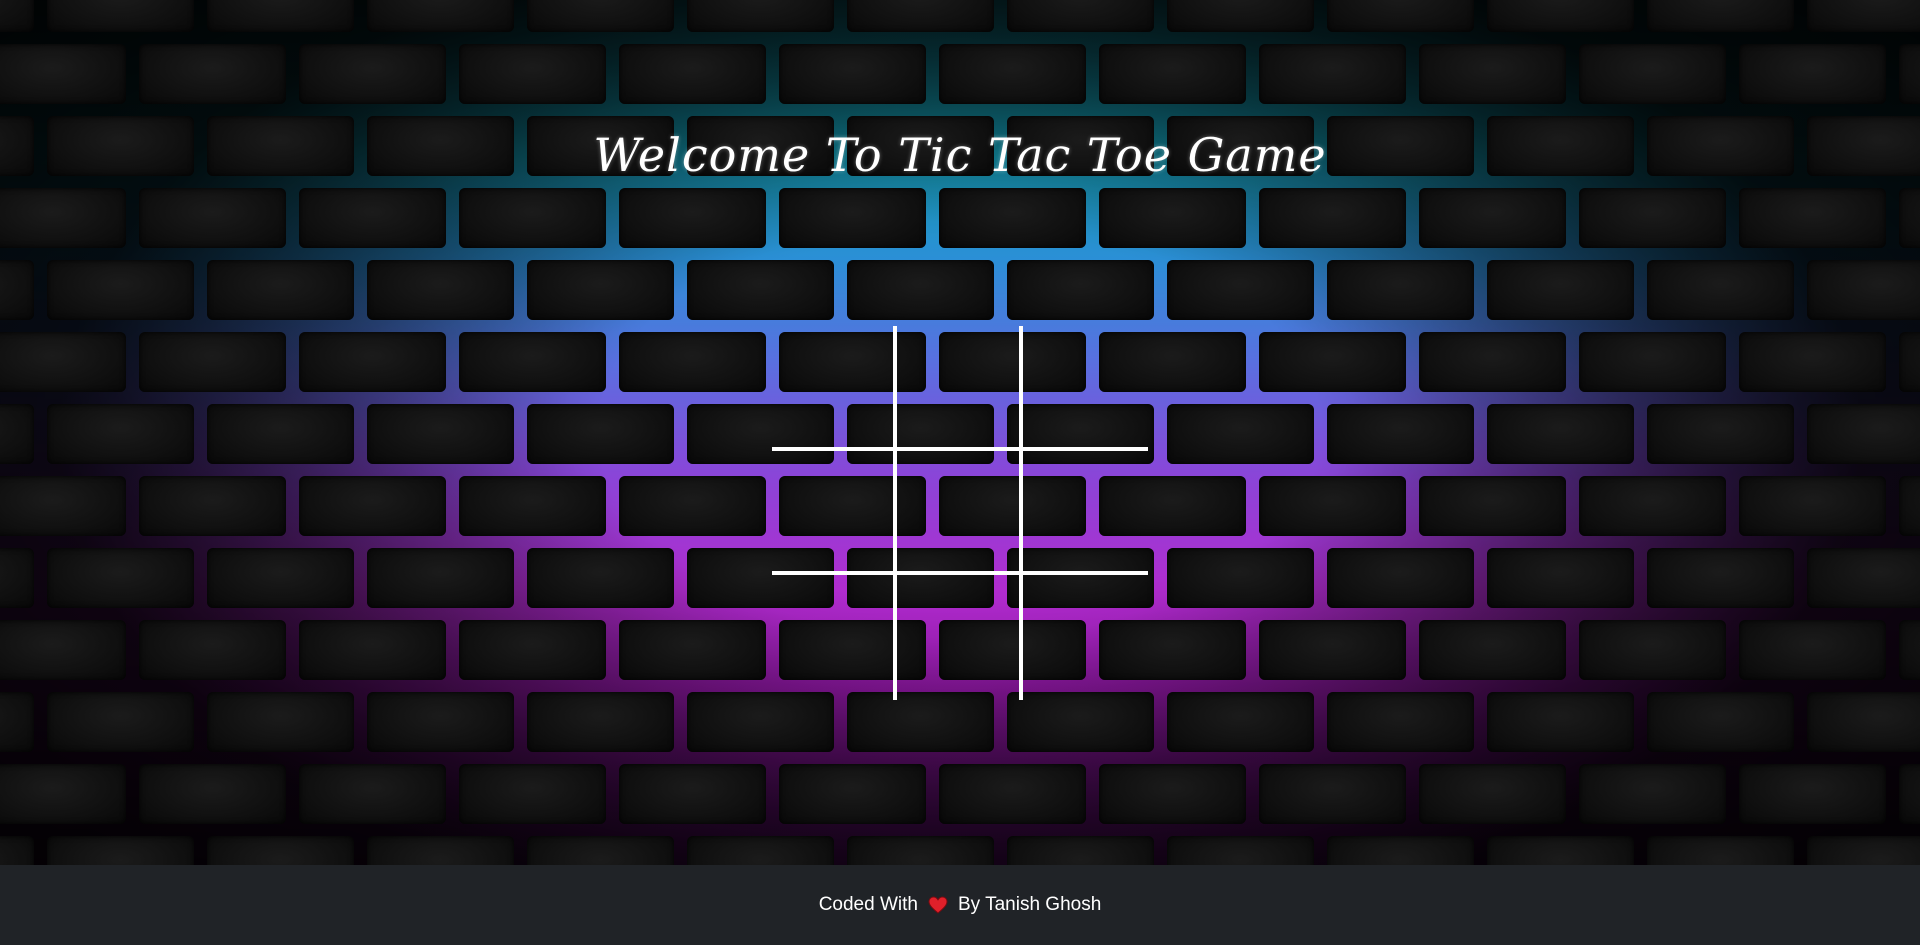  What do you see at coordinates (1029, 904) in the screenshot?
I see `footer-text-after: By Tanish Ghosh` at bounding box center [1029, 904].